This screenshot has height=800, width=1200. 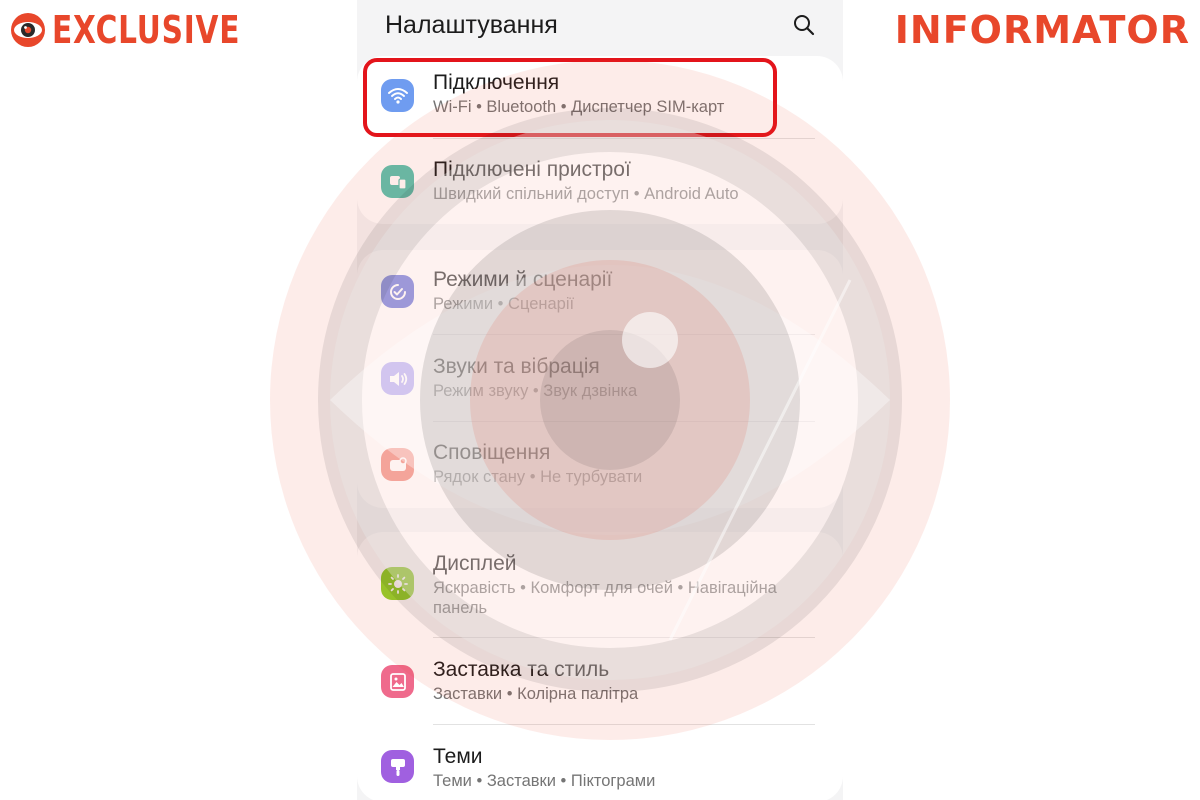 I want to click on notification-icon, so click(x=397, y=464).